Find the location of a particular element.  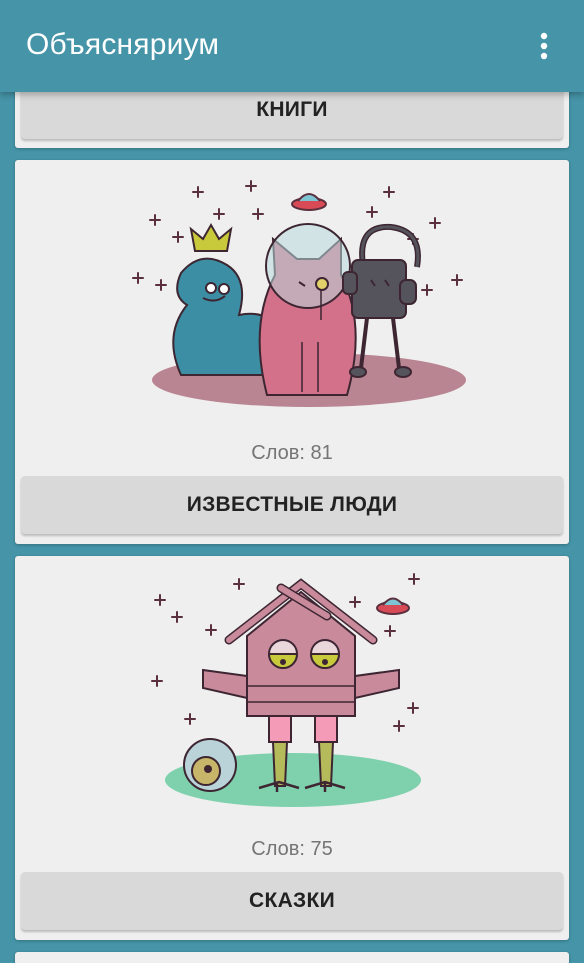

category-card-next is located at coordinates (292, 957).